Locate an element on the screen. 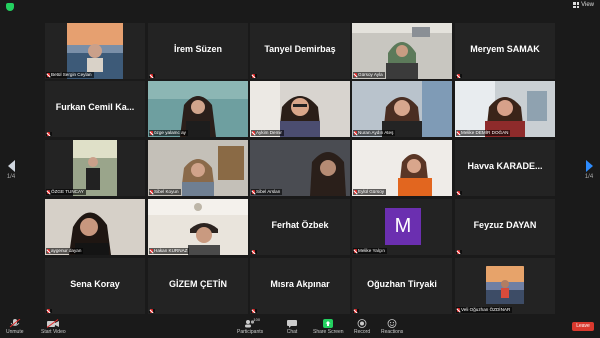 The width and height of the screenshot is (600, 338). chat-icon is located at coordinates (292, 323).